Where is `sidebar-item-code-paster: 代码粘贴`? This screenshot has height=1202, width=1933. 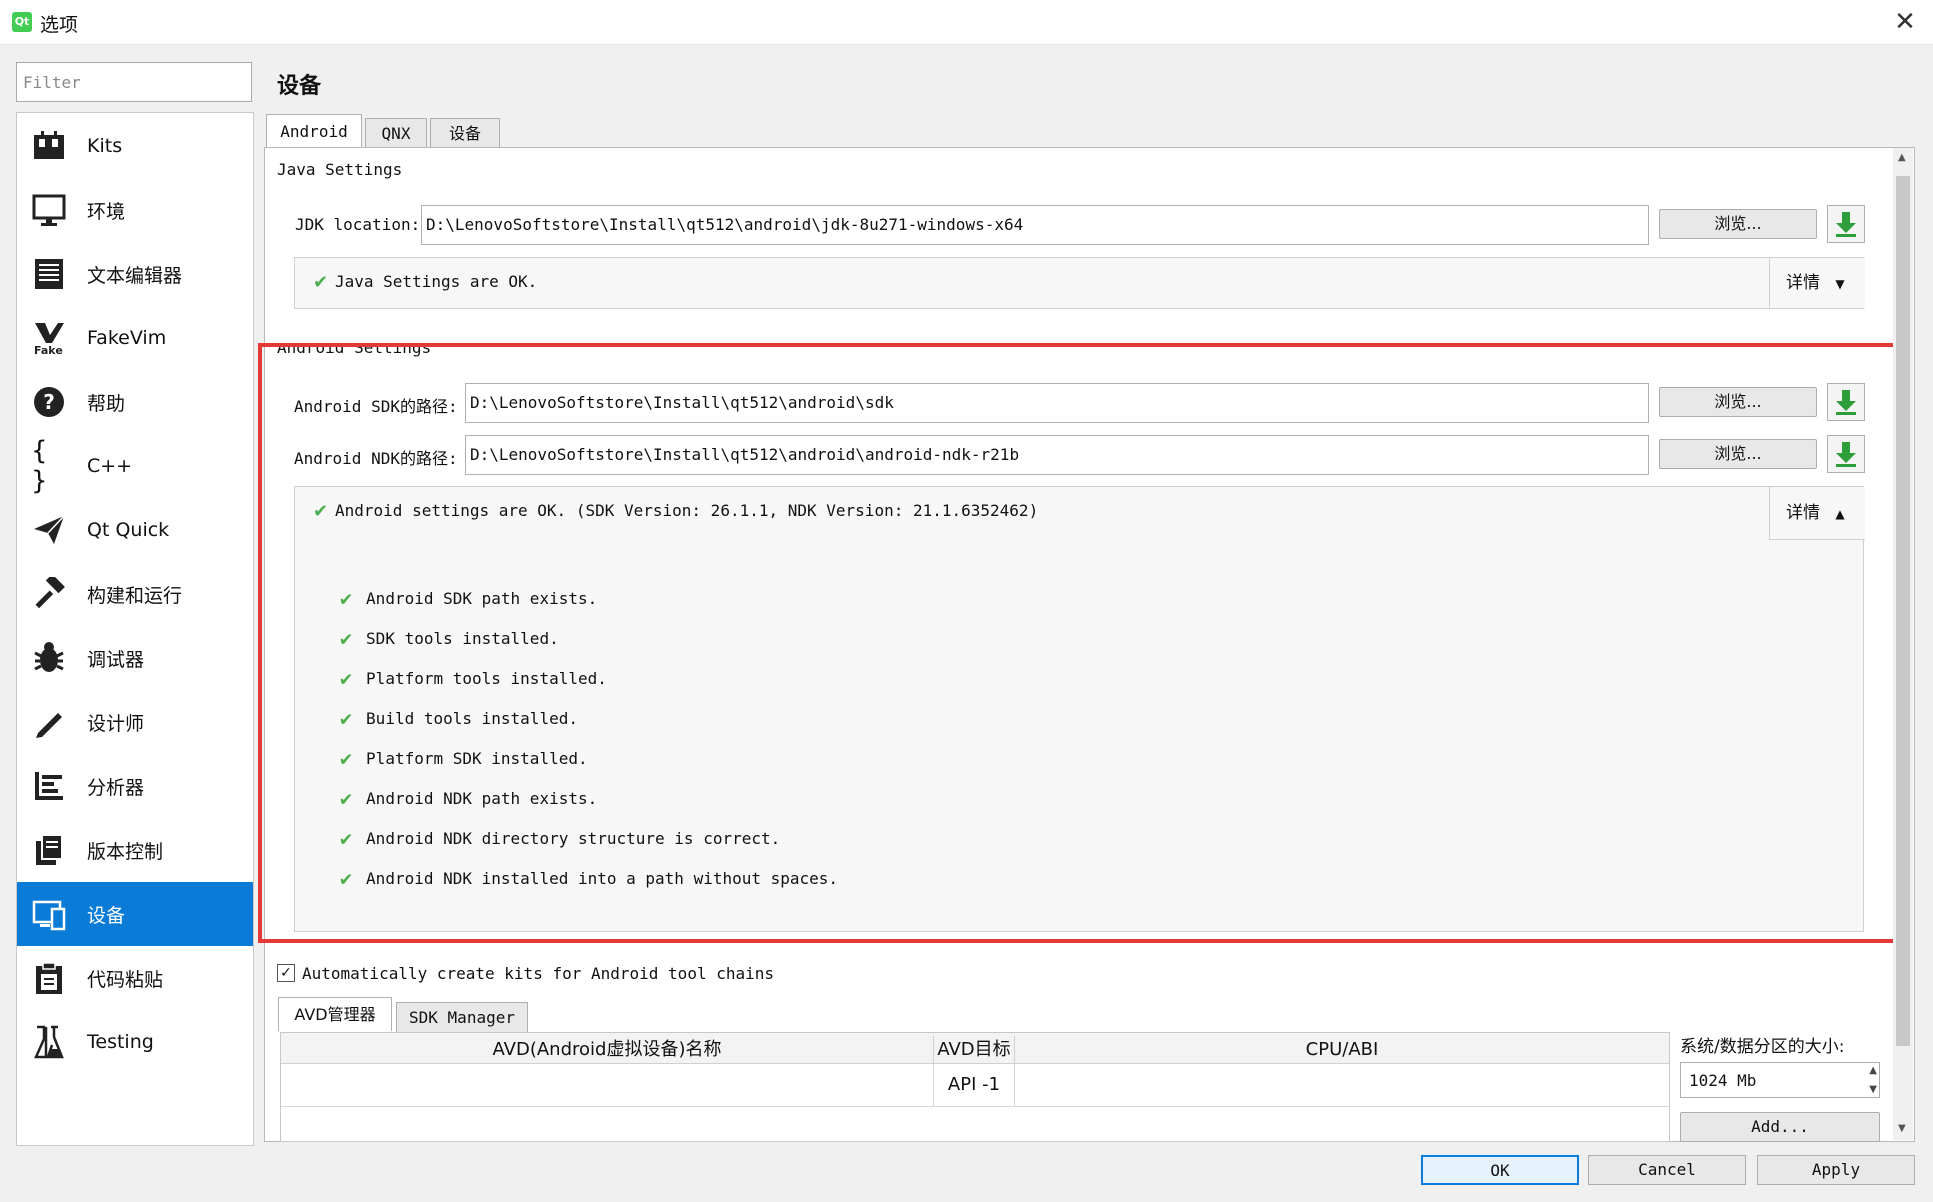 sidebar-item-code-paster: 代码粘贴 is located at coordinates (135, 978).